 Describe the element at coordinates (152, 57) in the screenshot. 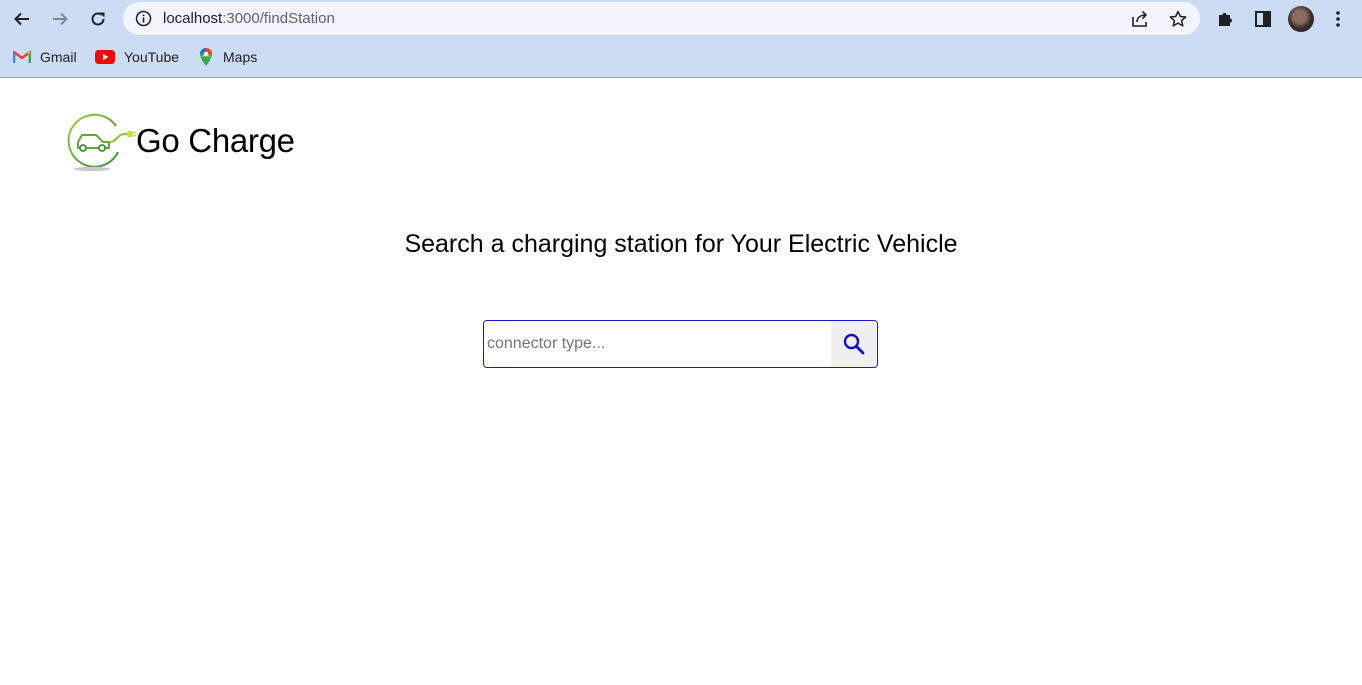

I see `bookmark-label: YouTube` at that location.